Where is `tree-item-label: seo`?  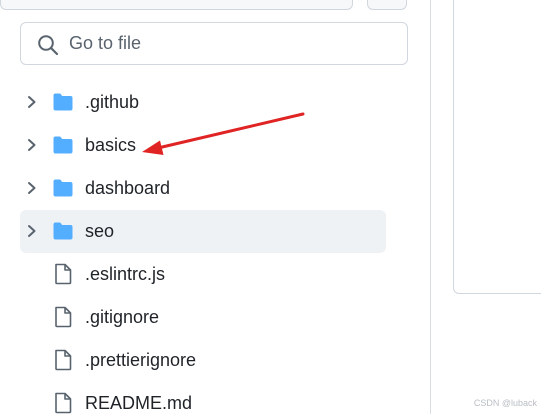 tree-item-label: seo is located at coordinates (100, 231).